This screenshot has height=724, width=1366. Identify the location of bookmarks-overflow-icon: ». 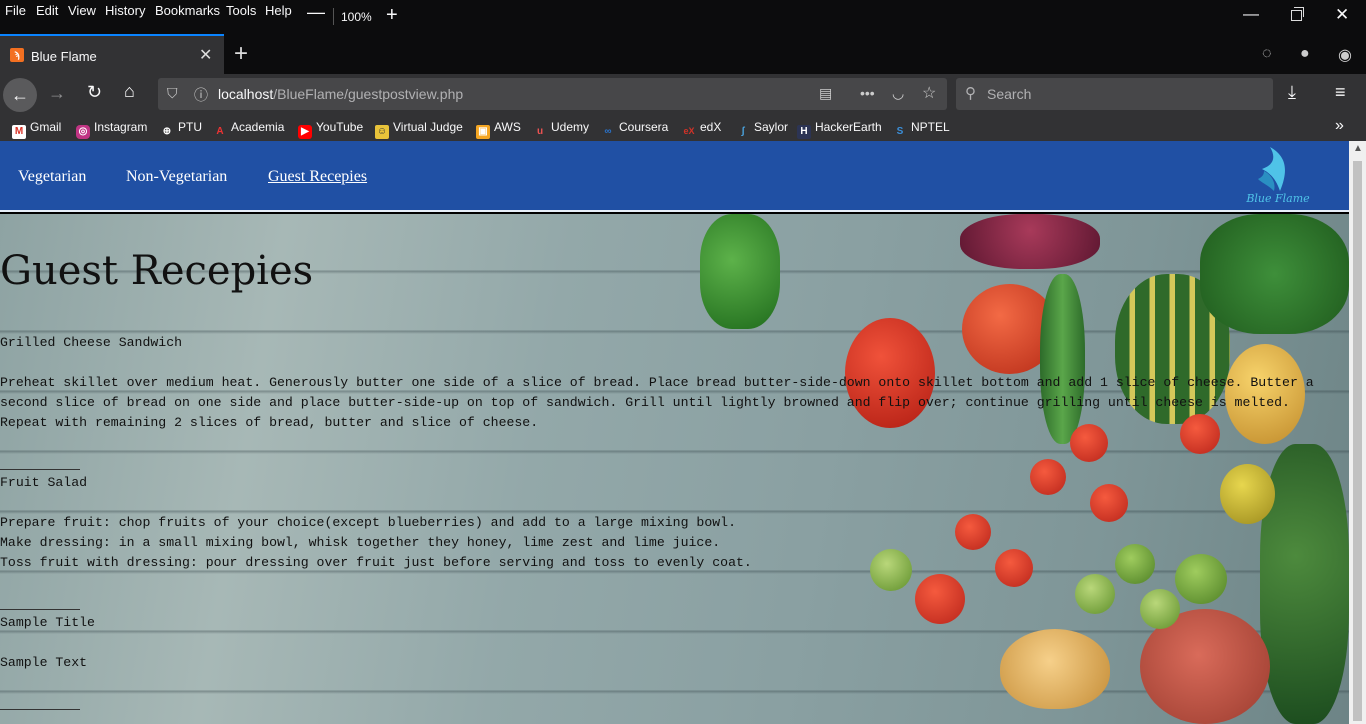
(1339, 126).